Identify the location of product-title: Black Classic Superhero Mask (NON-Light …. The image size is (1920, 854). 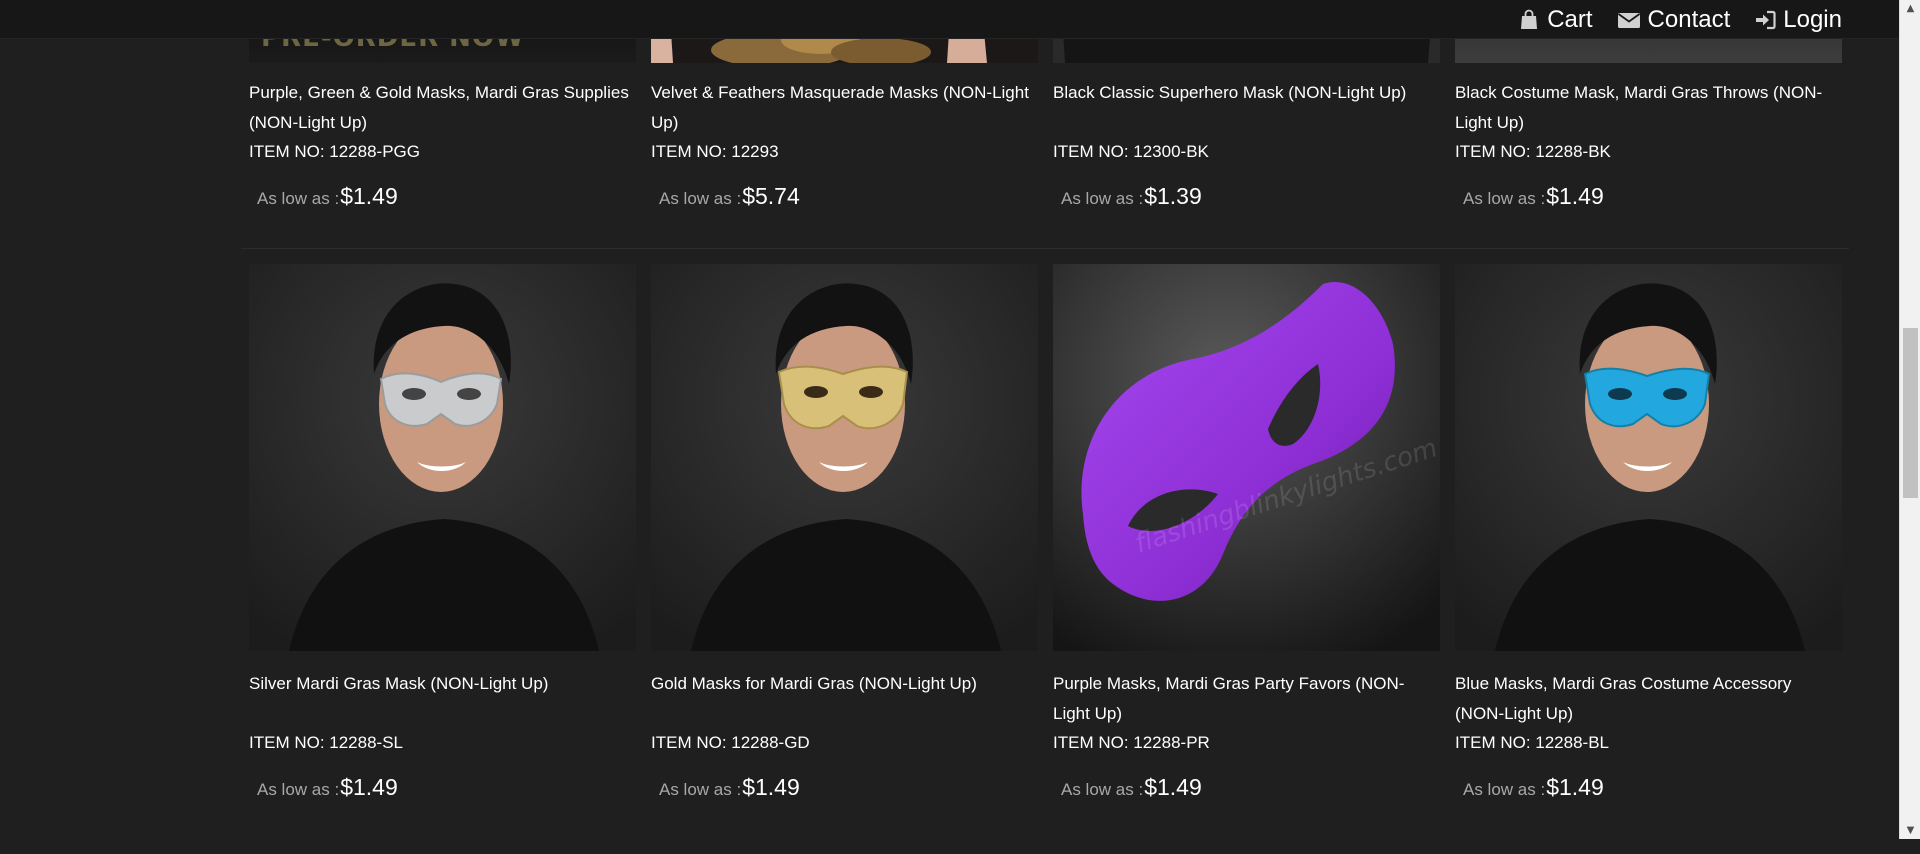
(1246, 108).